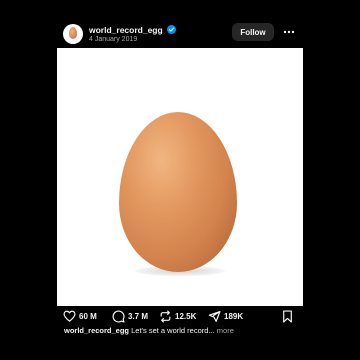  What do you see at coordinates (138, 316) in the screenshot?
I see `comments-count: 3.7 M` at bounding box center [138, 316].